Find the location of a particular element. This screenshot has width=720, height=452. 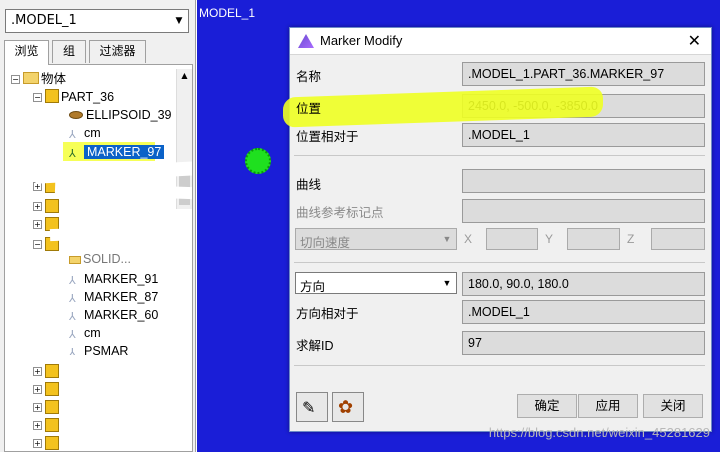

browser-tabs: 浏览 组 过滤器 is located at coordinates (99, 52).